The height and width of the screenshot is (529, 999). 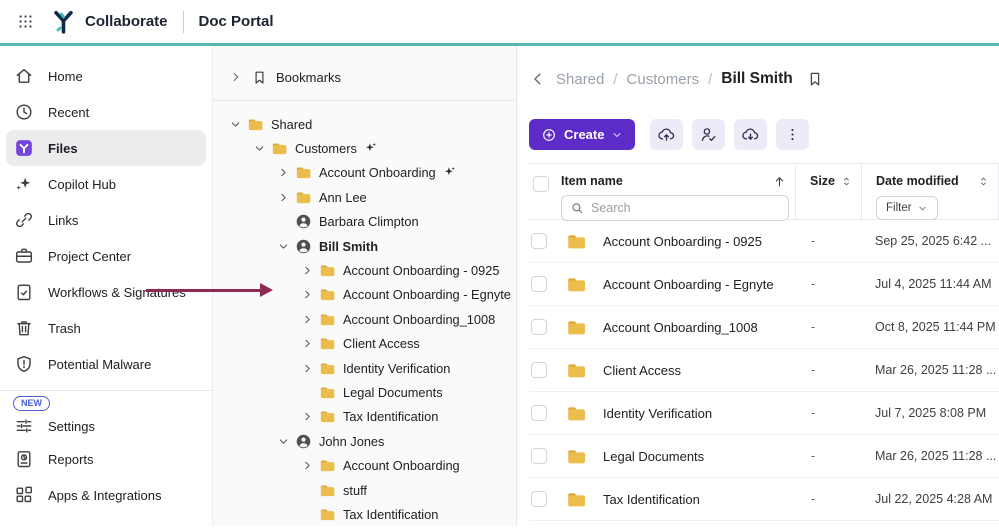 I want to click on tree-item-legal-documents: Legal Documents, so click(x=364, y=392).